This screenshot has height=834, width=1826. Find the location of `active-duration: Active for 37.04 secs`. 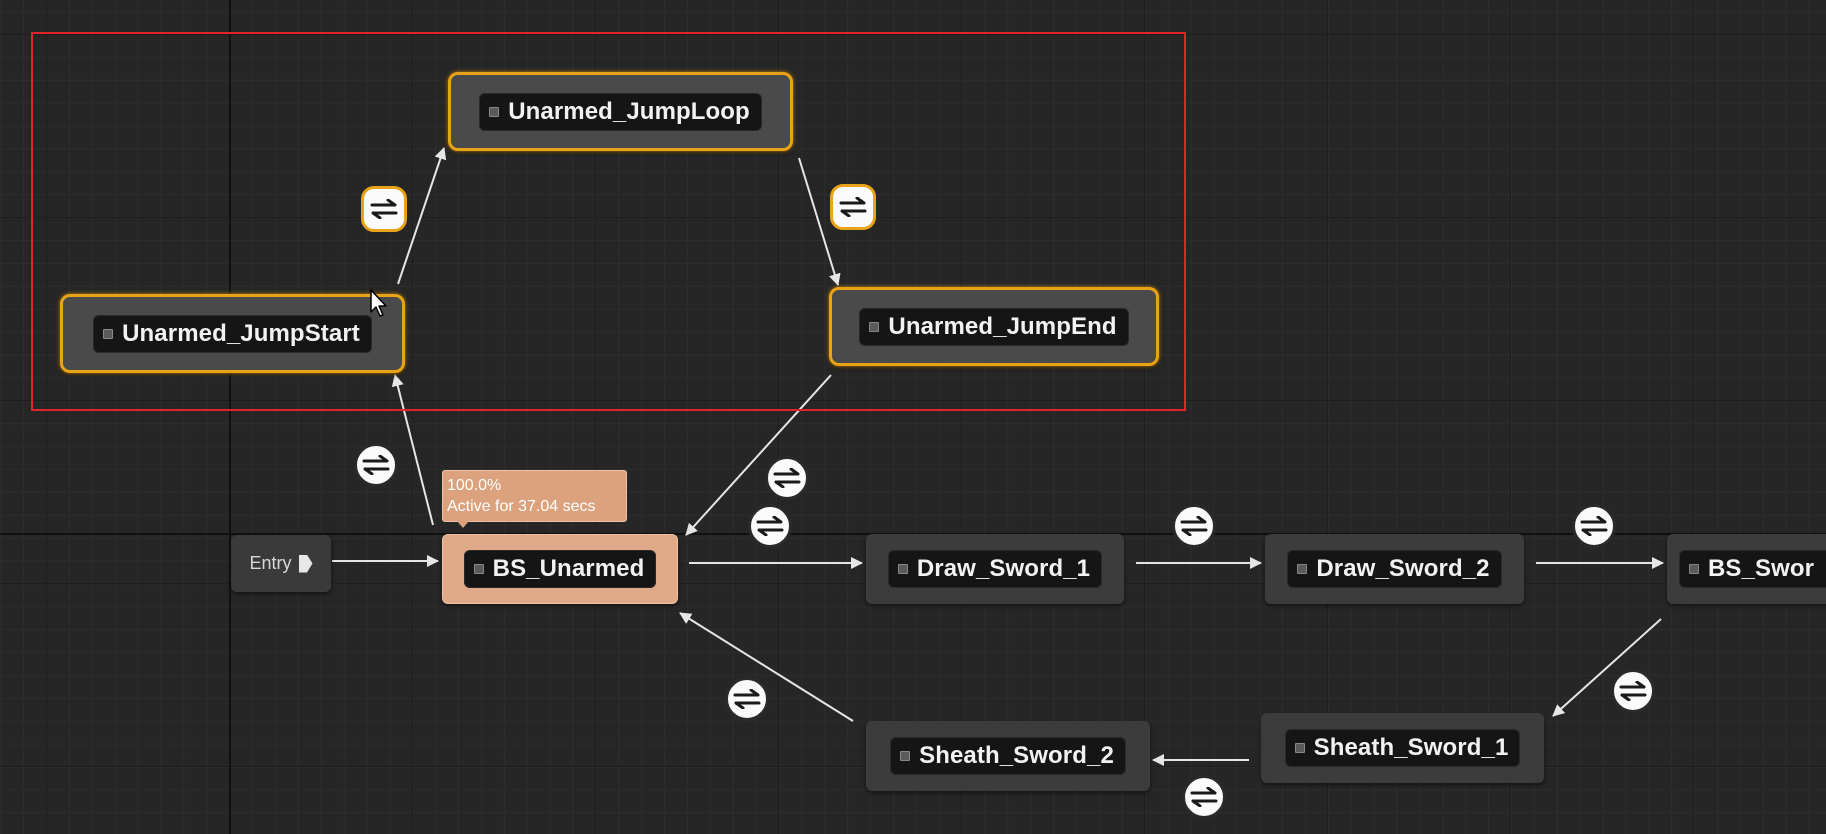

active-duration: Active for 37.04 secs is located at coordinates (521, 506).